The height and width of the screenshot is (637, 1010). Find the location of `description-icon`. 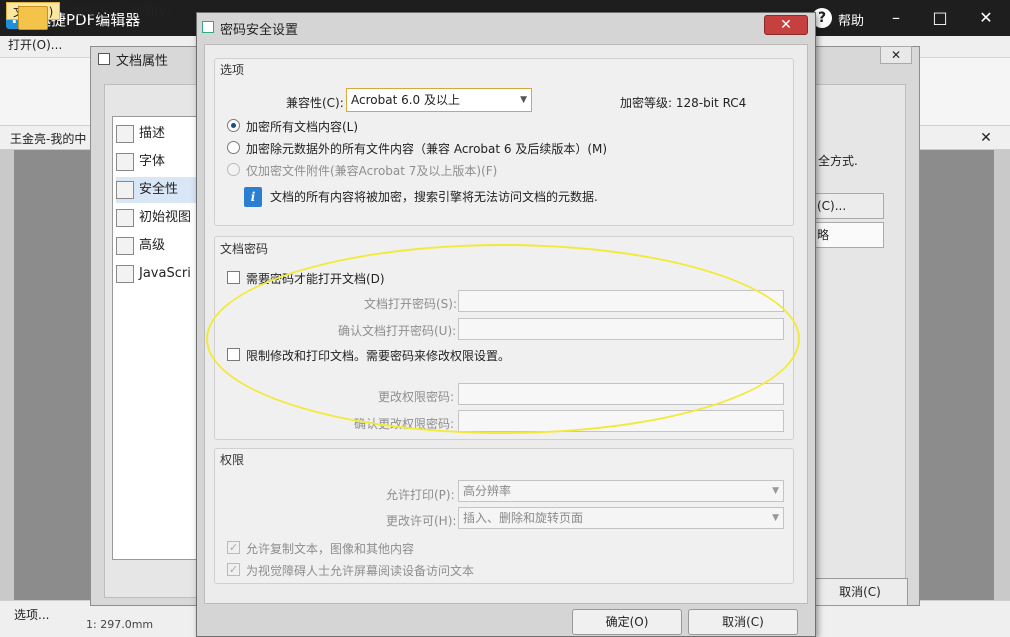

description-icon is located at coordinates (125, 133).